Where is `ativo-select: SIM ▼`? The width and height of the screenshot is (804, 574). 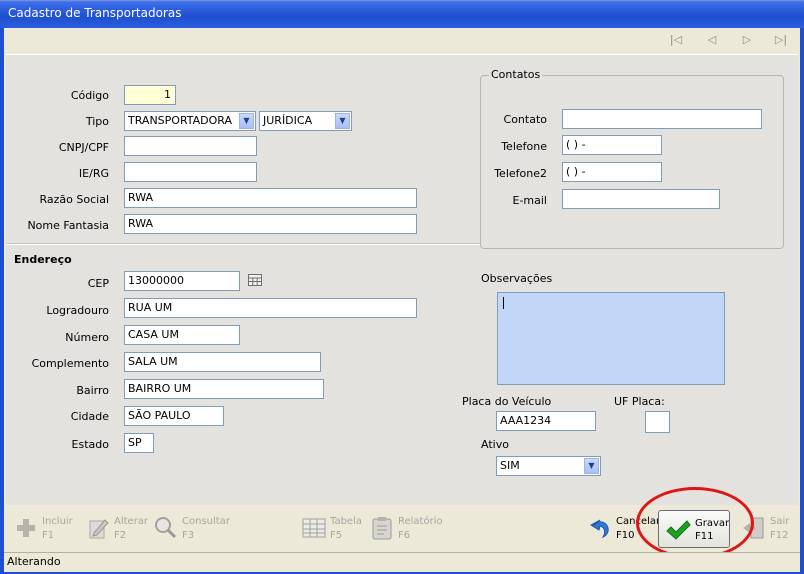
ativo-select: SIM ▼ is located at coordinates (548, 466).